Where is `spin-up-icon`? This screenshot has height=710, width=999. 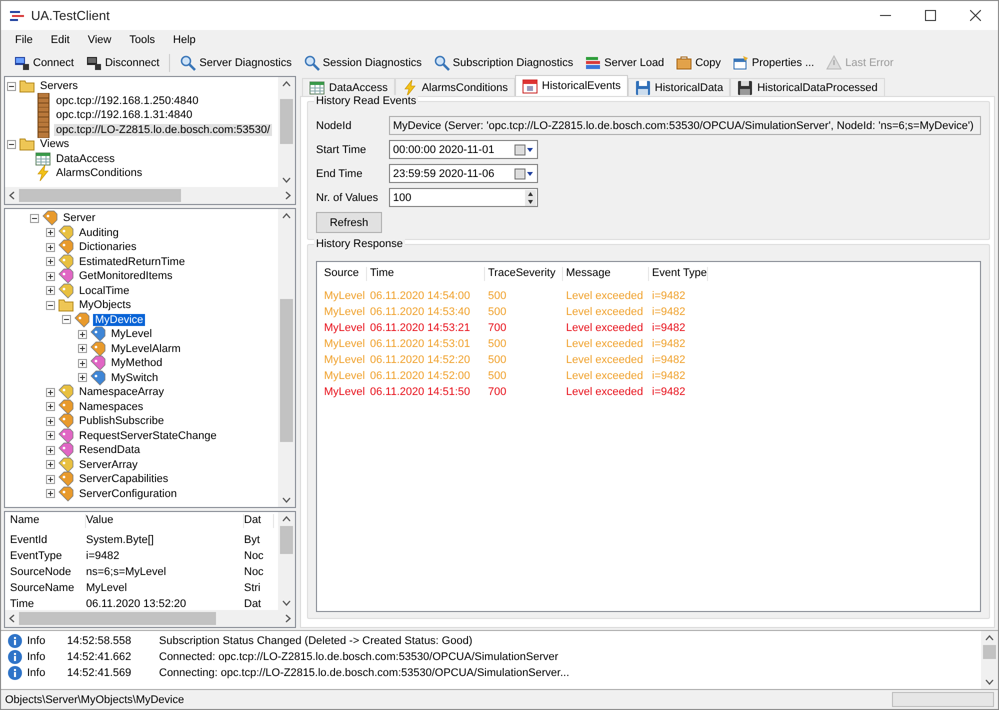
spin-up-icon is located at coordinates (530, 194).